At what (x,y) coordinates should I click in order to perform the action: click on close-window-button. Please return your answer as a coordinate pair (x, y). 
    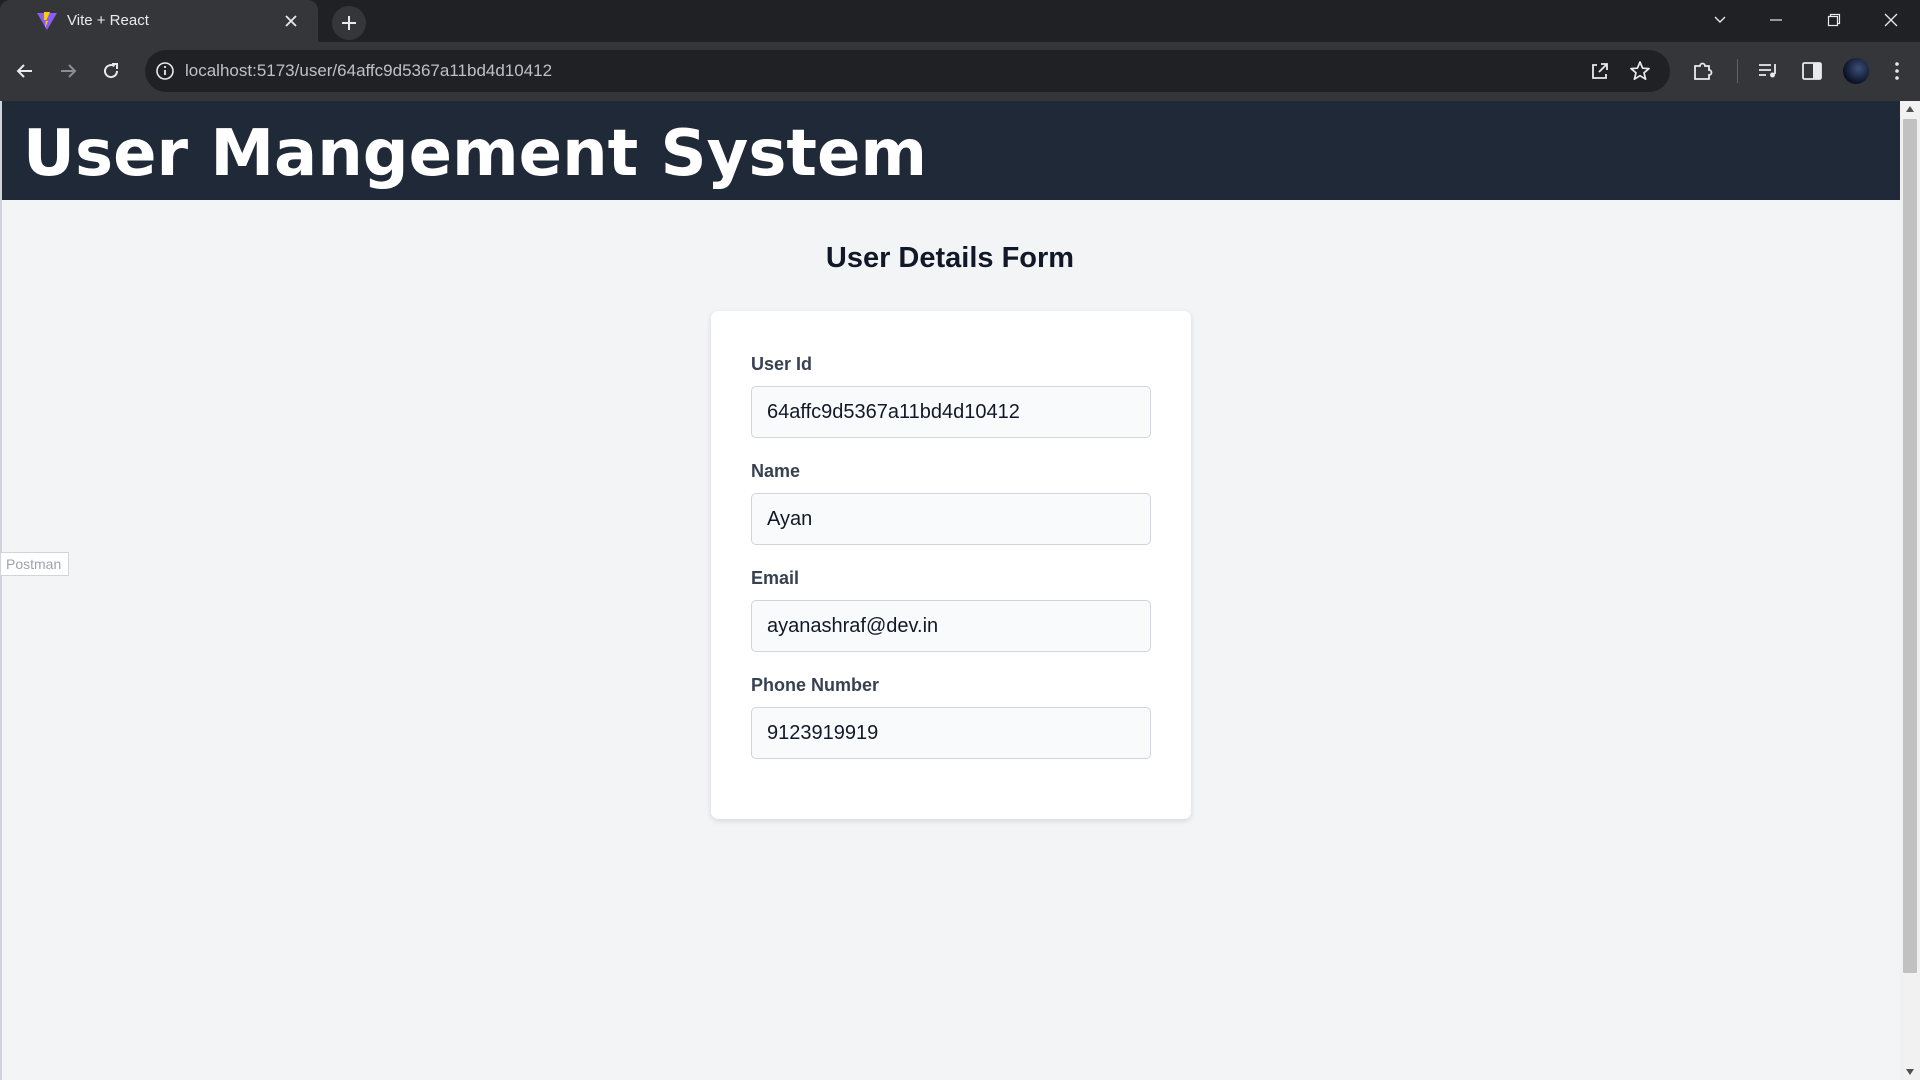
    Looking at the image, I should click on (1891, 20).